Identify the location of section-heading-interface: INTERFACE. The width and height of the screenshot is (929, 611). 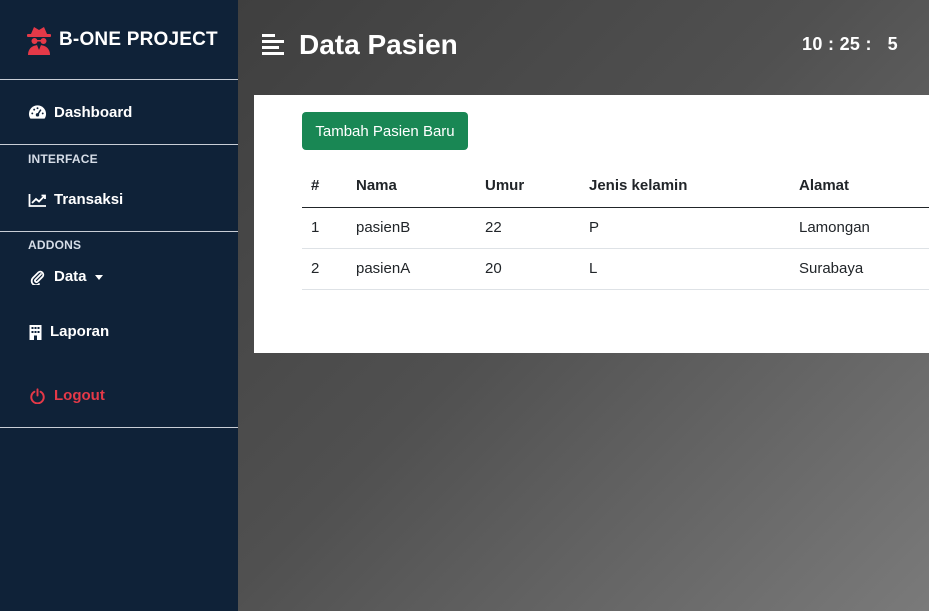
(63, 159).